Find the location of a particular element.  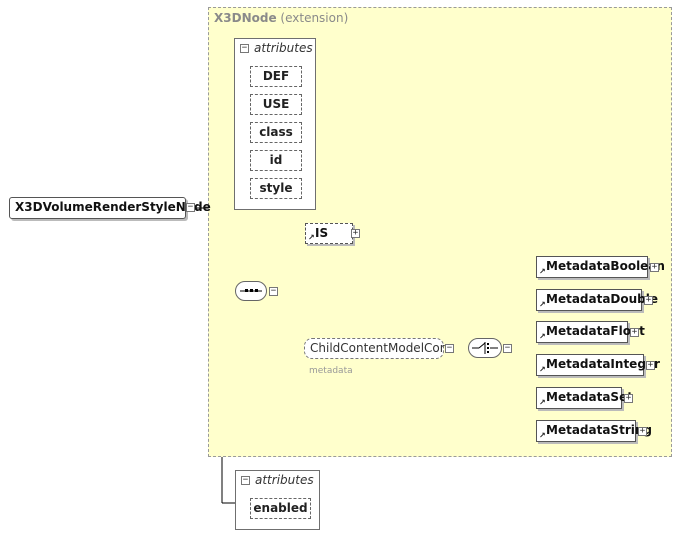

metadata-set-node: ↗ MetadataSet is located at coordinates (584, 398).